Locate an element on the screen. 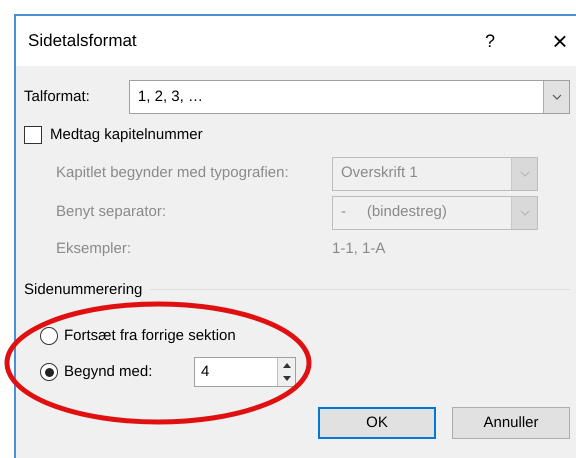 This screenshot has width=576, height=458. number-spinner: 4 is located at coordinates (245, 372).